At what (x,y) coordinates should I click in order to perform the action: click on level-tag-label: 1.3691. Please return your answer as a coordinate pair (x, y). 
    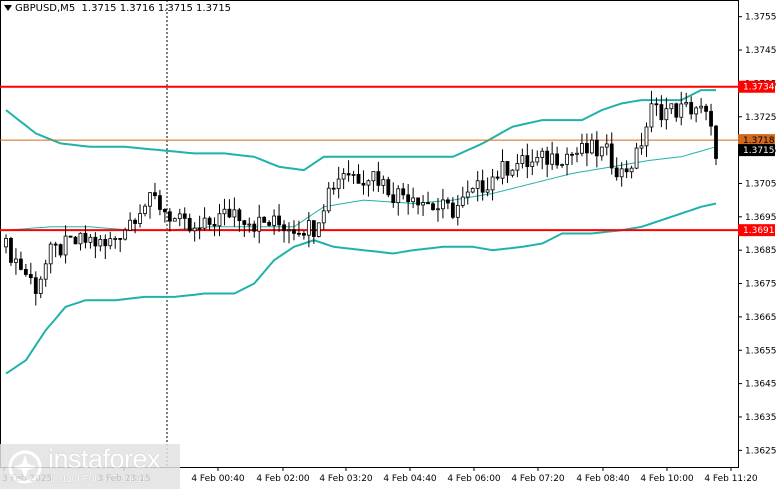
    Looking at the image, I should click on (759, 231).